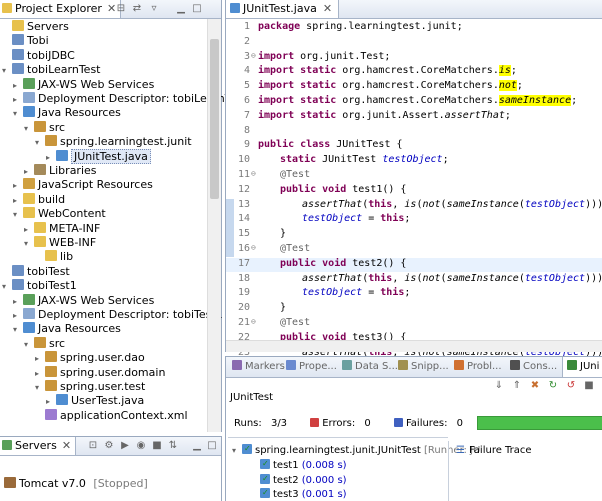  I want to click on tree-item: ▸ JavaScript Resources, so click(83, 185).